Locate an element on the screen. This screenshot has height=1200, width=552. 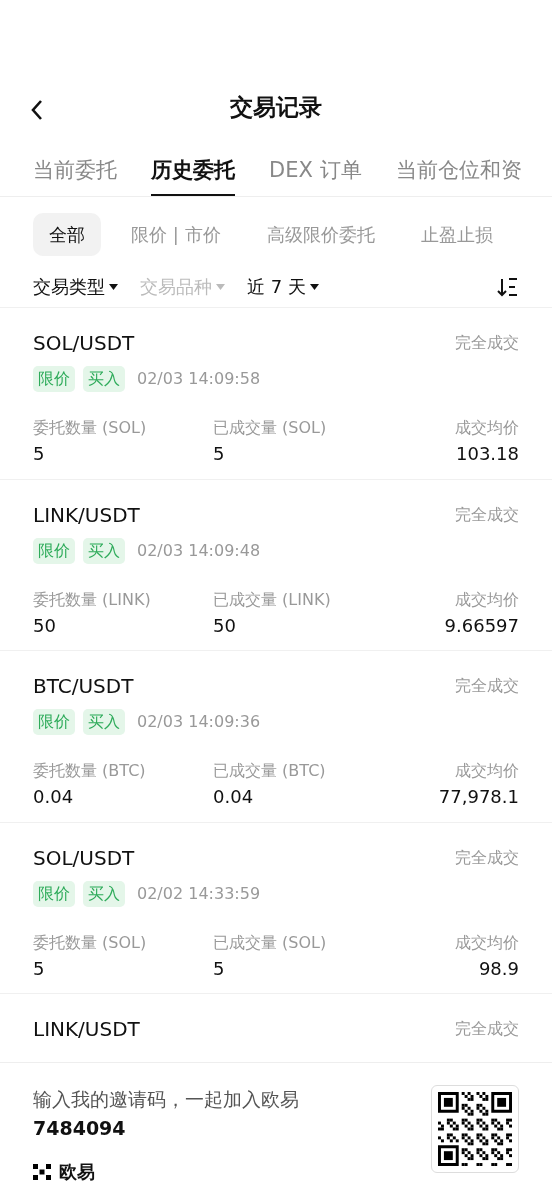
filter-chip: 全部 is located at coordinates (67, 234).